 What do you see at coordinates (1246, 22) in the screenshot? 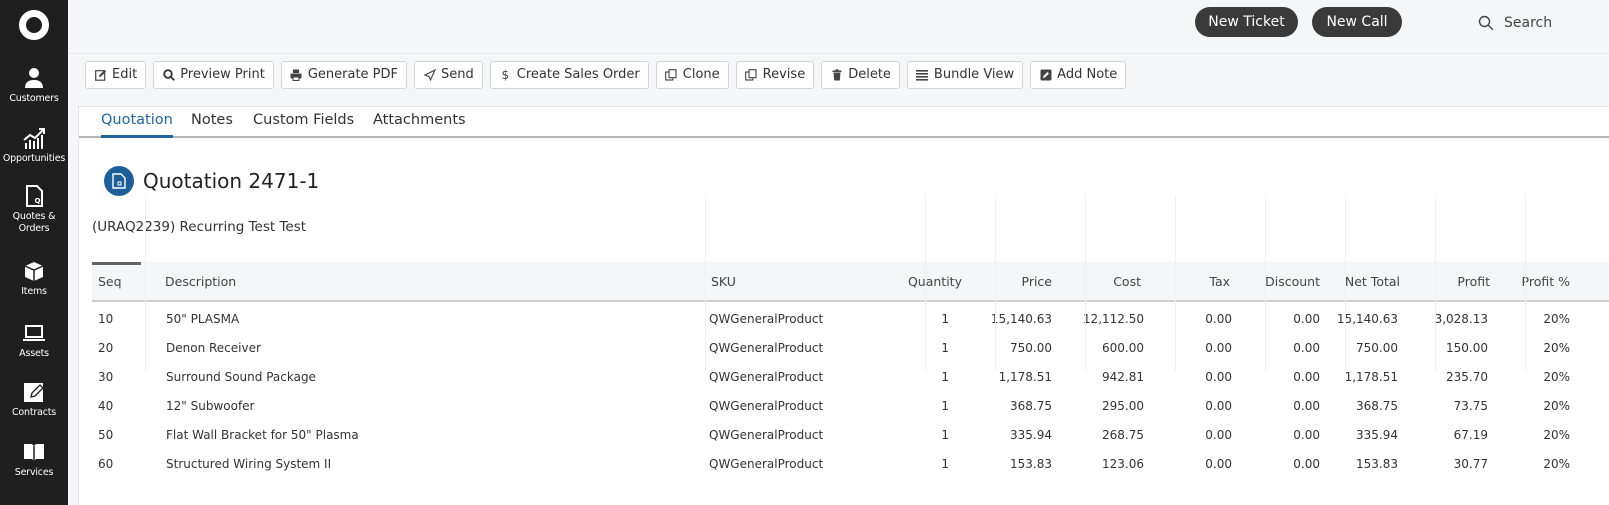
I see `new-ticket-button: New Ticket` at bounding box center [1246, 22].